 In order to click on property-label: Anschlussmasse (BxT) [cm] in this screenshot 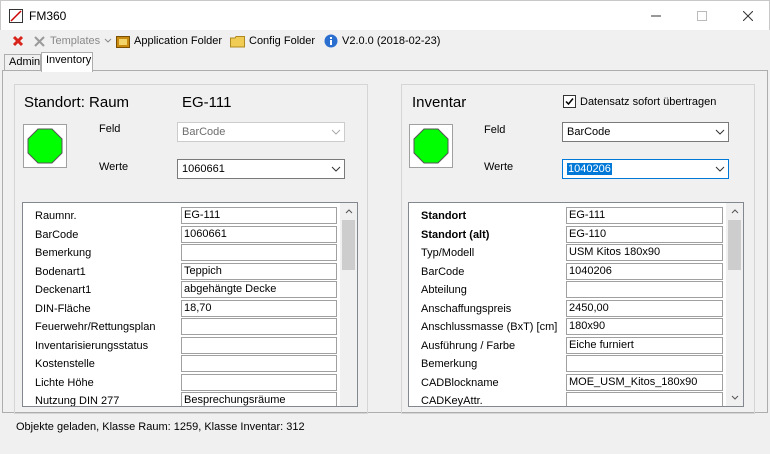, I will do `click(489, 327)`.